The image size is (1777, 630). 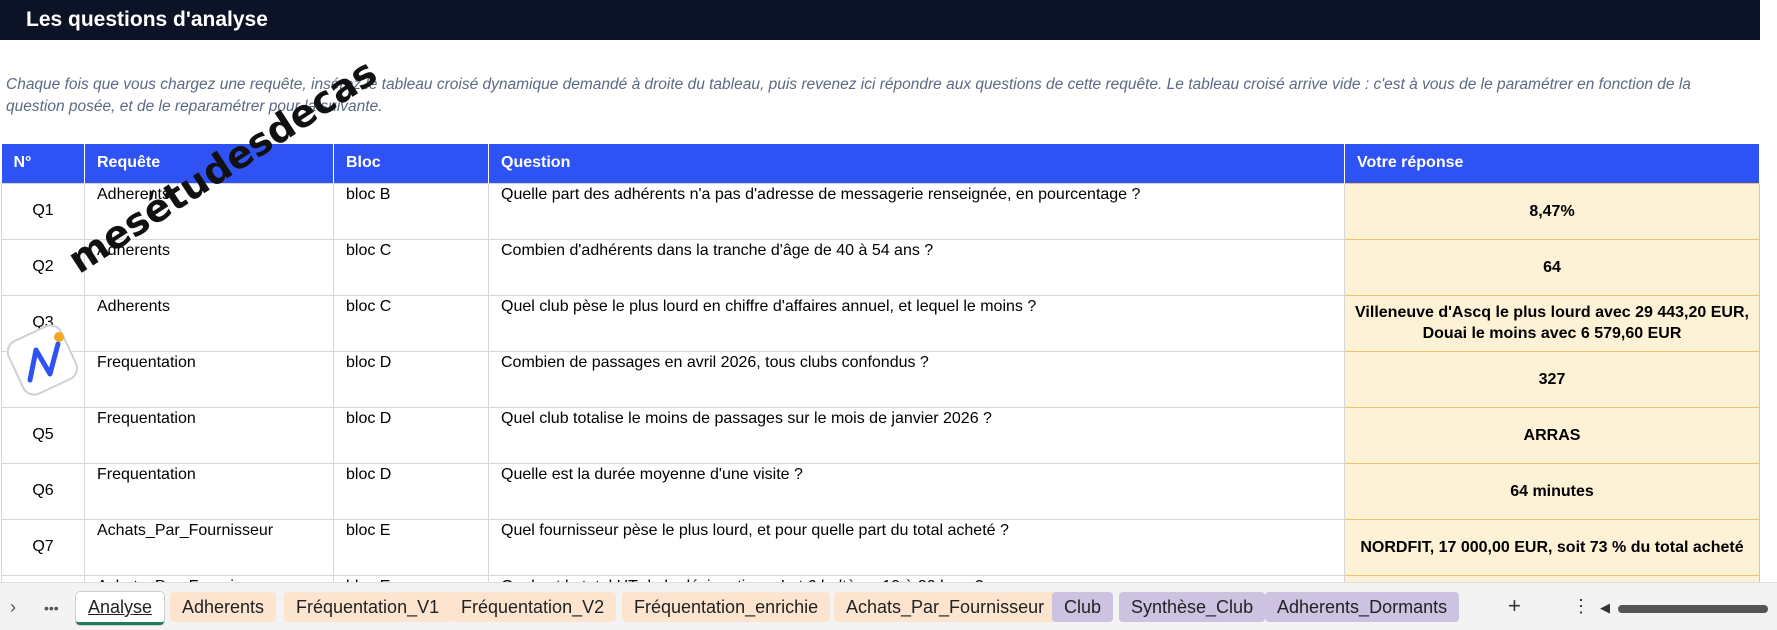 What do you see at coordinates (1768, 290) in the screenshot?
I see `right-margin` at bounding box center [1768, 290].